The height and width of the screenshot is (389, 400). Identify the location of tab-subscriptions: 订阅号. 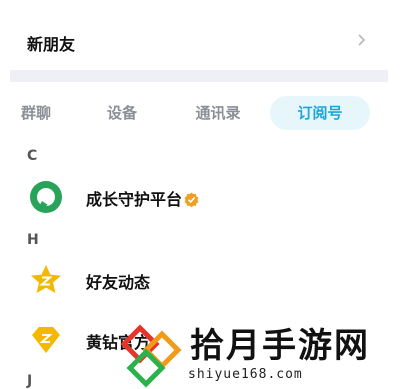
(320, 113).